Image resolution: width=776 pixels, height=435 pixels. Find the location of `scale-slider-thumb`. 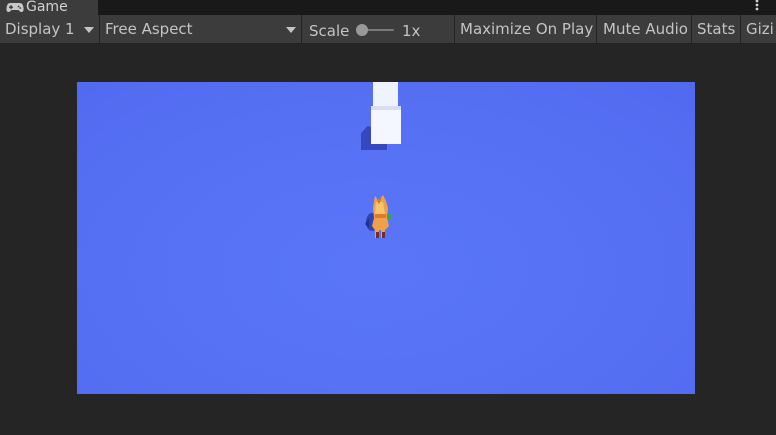

scale-slider-thumb is located at coordinates (362, 30).